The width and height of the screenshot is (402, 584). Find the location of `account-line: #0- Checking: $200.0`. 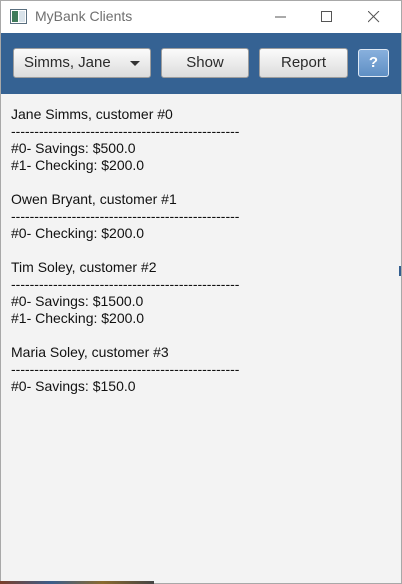

account-line: #0- Checking: $200.0 is located at coordinates (78, 233).